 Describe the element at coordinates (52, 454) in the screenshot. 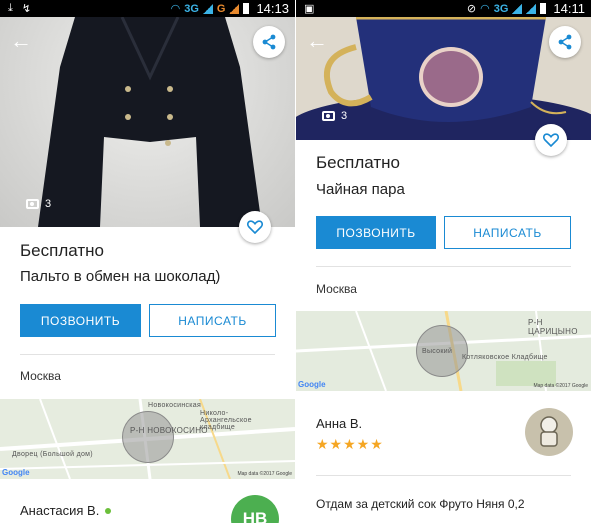

I see `map-label-palace: Дворец (Большой дом)` at that location.